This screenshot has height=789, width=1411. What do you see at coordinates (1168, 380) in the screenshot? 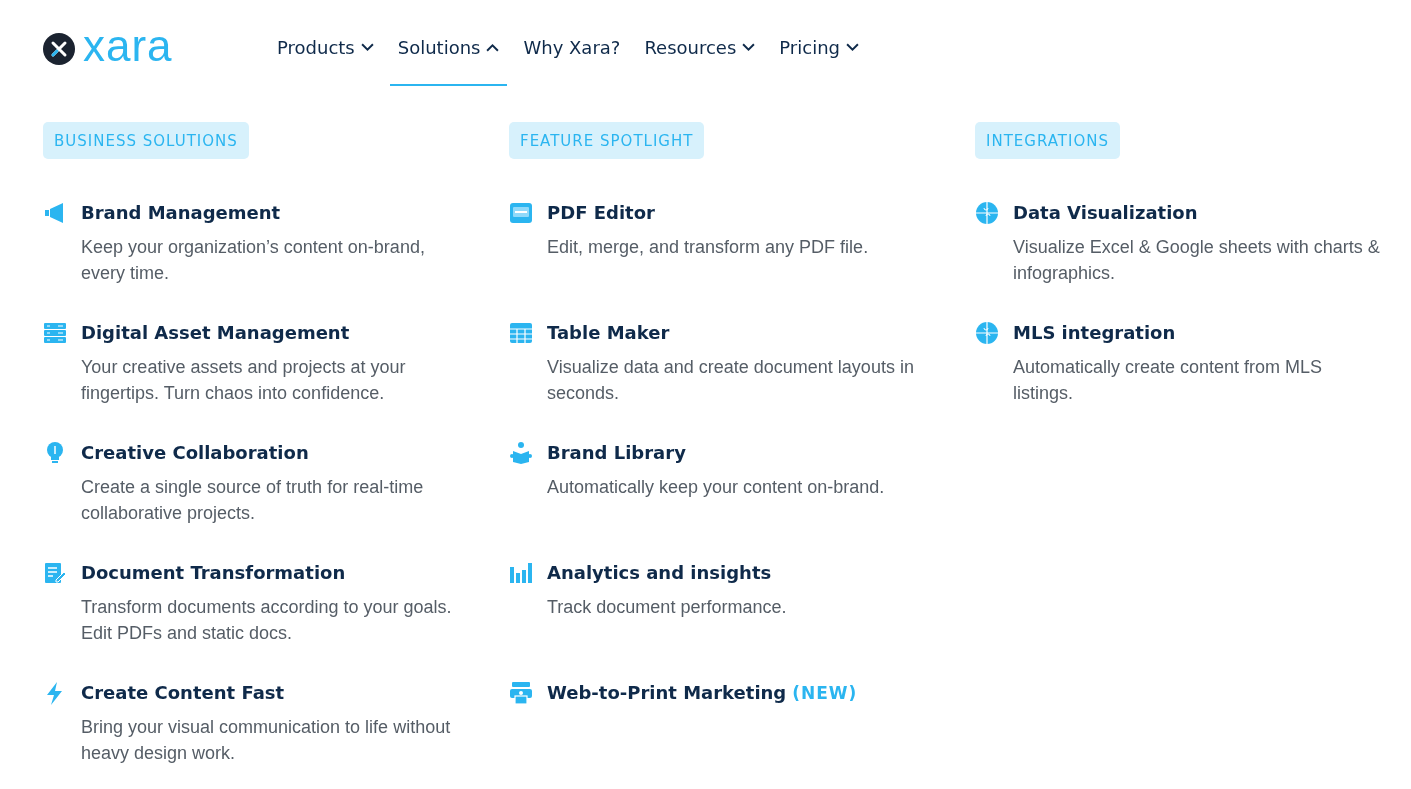
I see `item-description: Automatically create content from MLS listings.` at bounding box center [1168, 380].